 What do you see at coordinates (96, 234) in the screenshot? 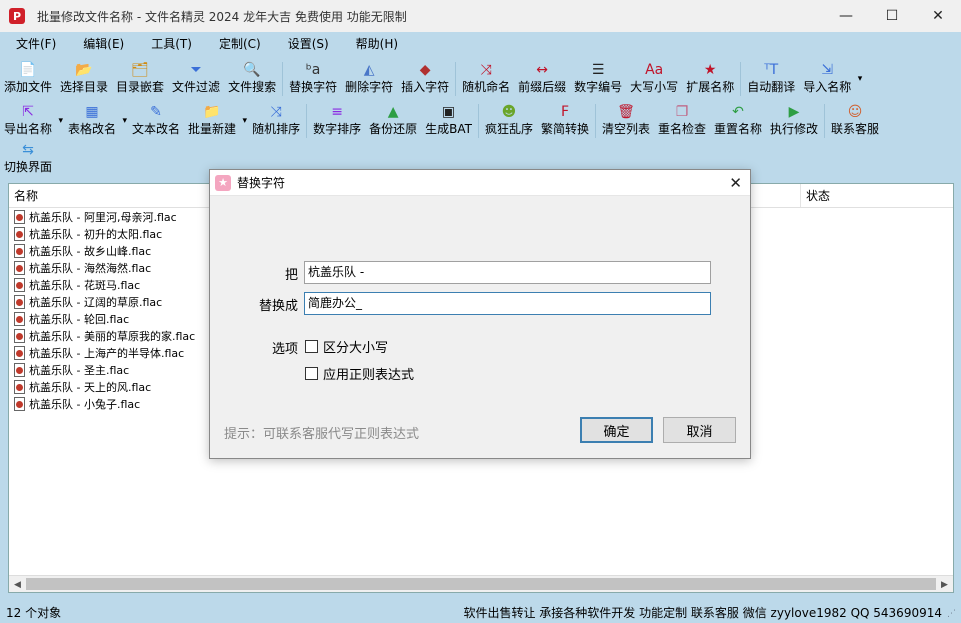
I see `file-name: 杭盖乐队 - 初升的太阳.flac` at bounding box center [96, 234].